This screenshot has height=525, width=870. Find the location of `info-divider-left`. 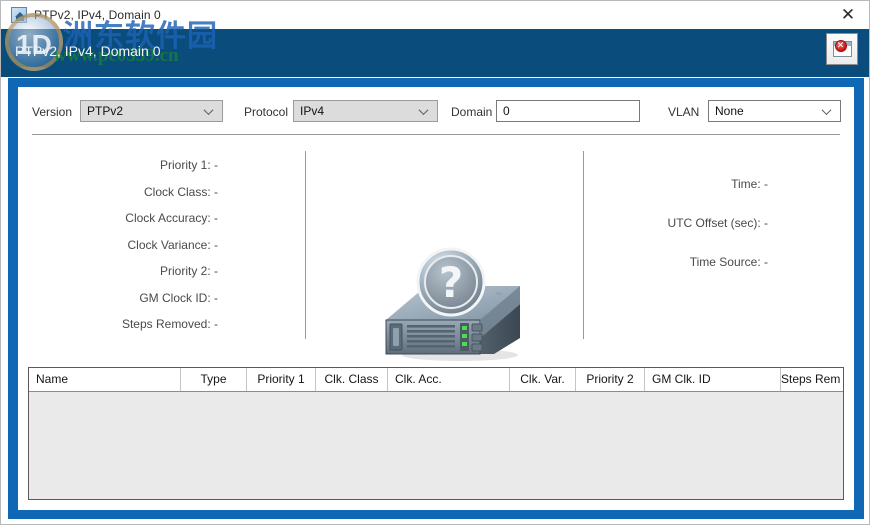

info-divider-left is located at coordinates (305, 245).